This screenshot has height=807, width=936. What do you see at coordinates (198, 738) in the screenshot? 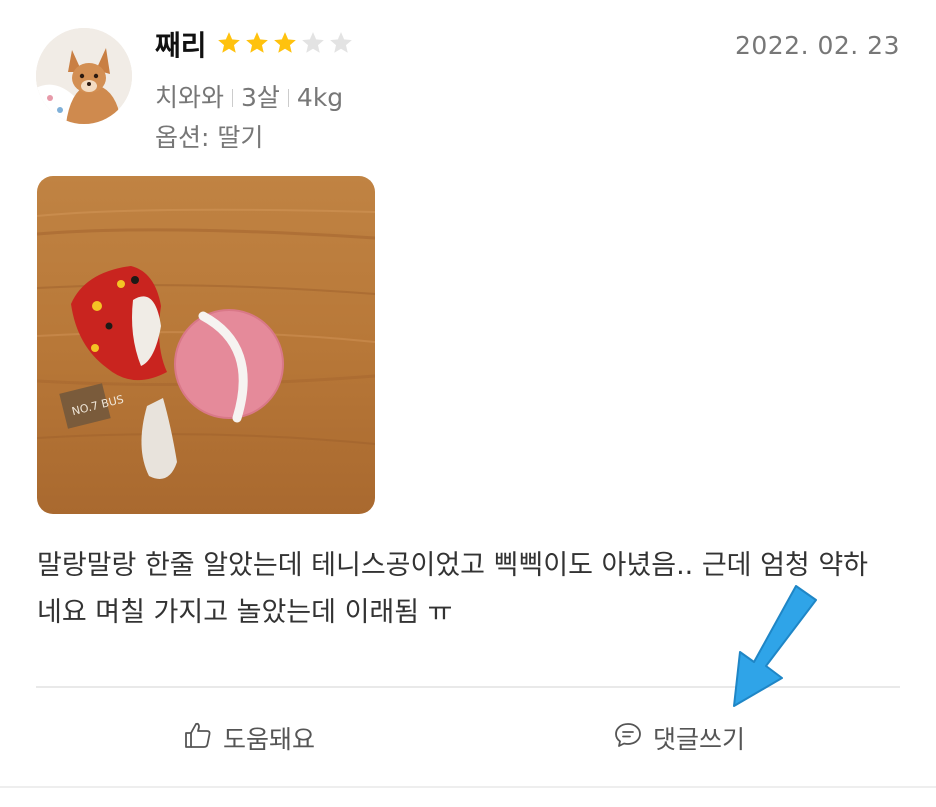
I see `thumbs-up-icon` at bounding box center [198, 738].